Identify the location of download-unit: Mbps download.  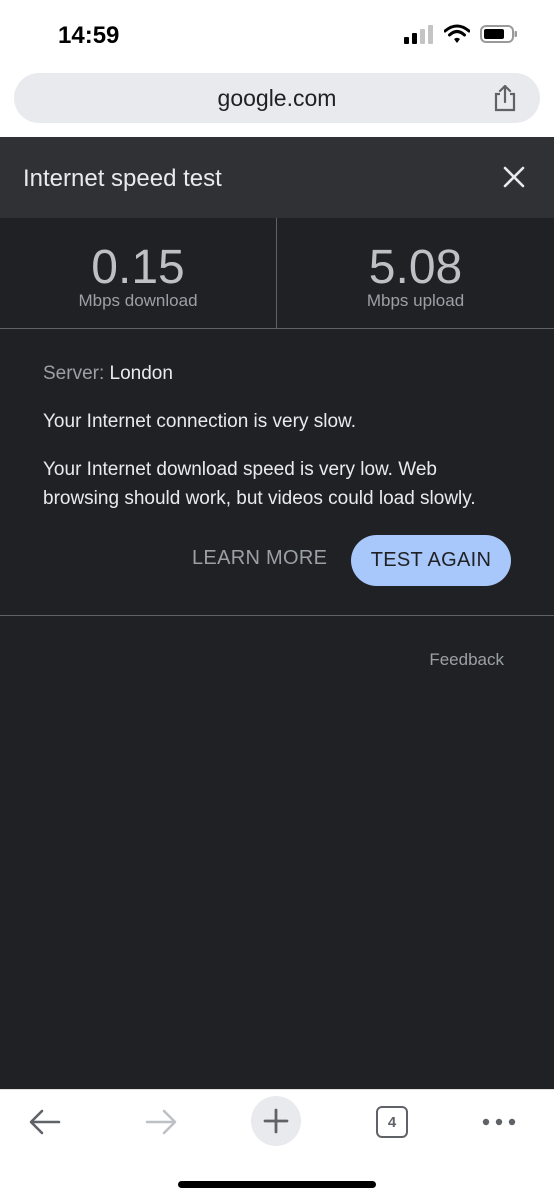
(138, 300).